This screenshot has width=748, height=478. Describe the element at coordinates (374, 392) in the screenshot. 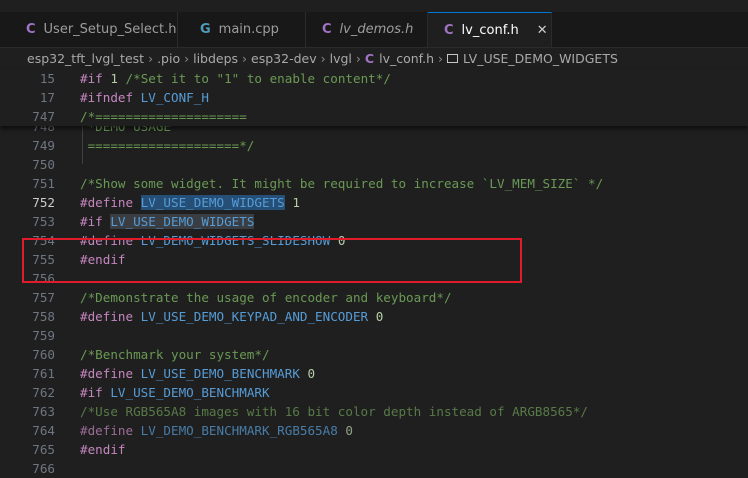

I see `code-line: 762 #if LV_USE_DEMO_BENCHMARK` at that location.